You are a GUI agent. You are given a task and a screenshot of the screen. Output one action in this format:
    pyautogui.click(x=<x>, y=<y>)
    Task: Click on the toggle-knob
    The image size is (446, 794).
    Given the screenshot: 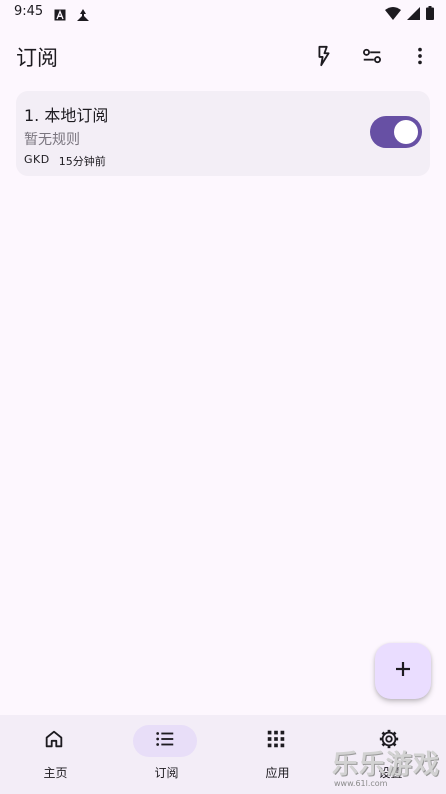 What is the action you would take?
    pyautogui.click(x=406, y=132)
    